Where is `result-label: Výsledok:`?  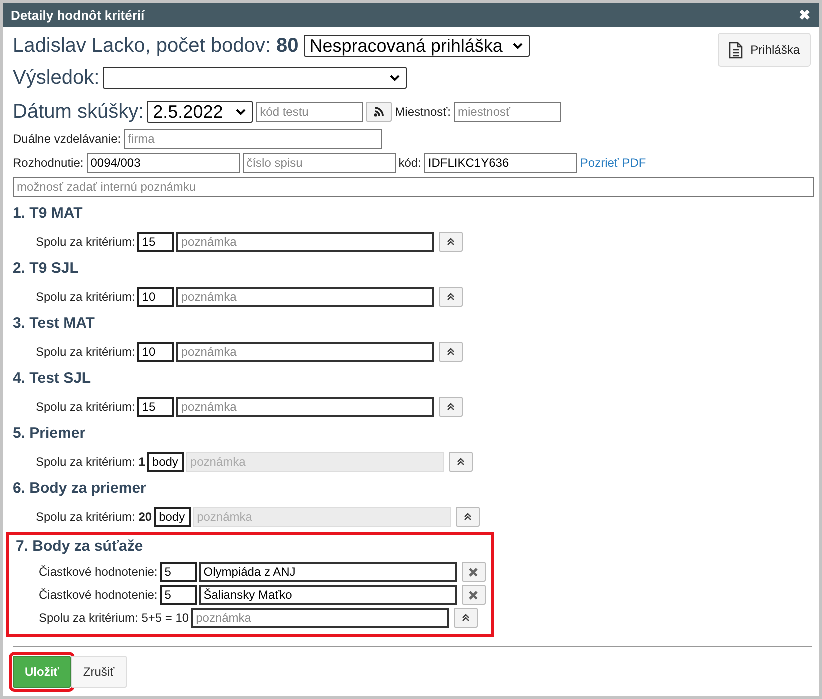 result-label: Výsledok: is located at coordinates (56, 78).